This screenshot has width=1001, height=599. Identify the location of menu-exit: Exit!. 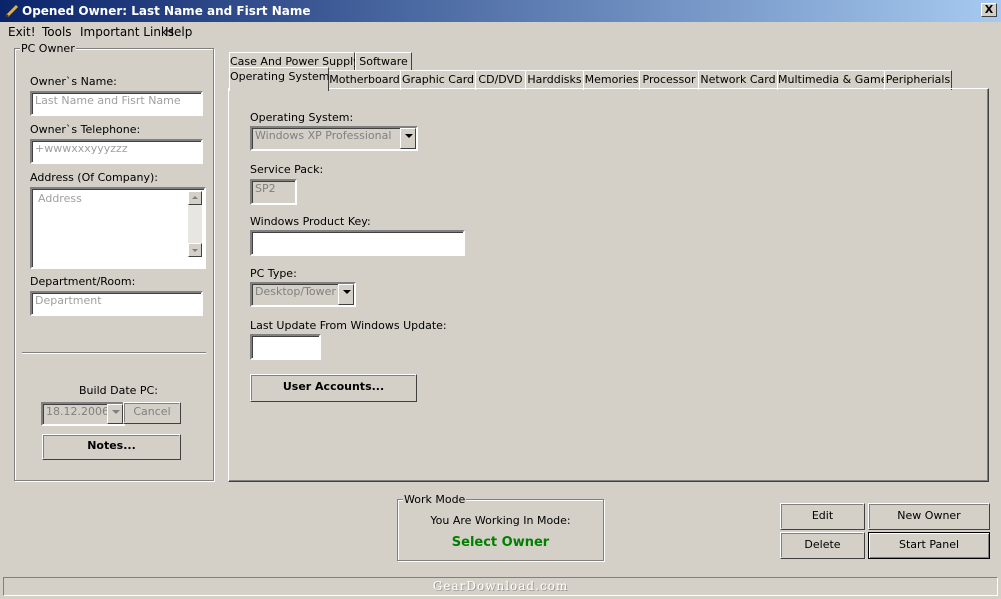
(22, 32).